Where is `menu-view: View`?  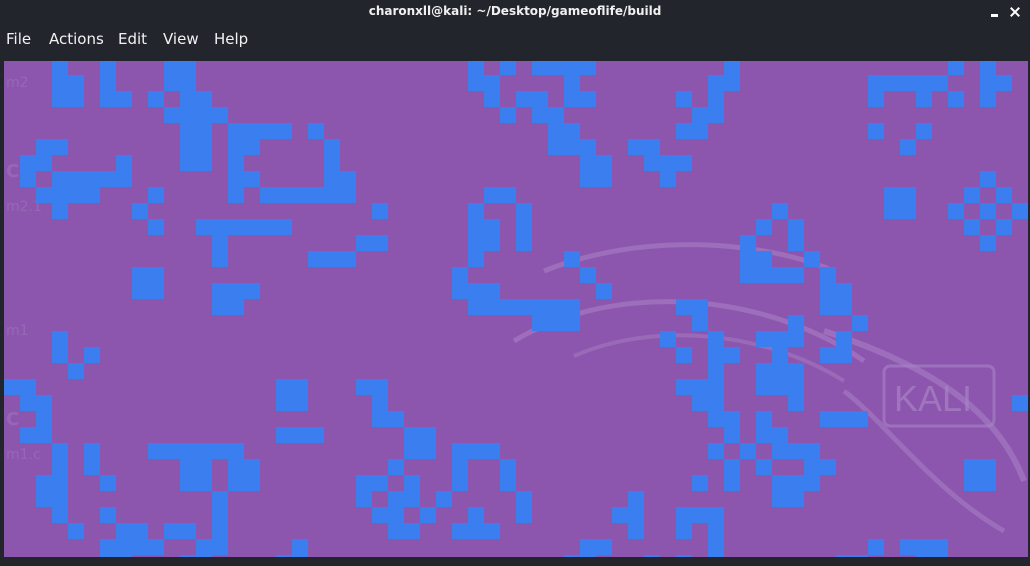
menu-view: View is located at coordinates (181, 39).